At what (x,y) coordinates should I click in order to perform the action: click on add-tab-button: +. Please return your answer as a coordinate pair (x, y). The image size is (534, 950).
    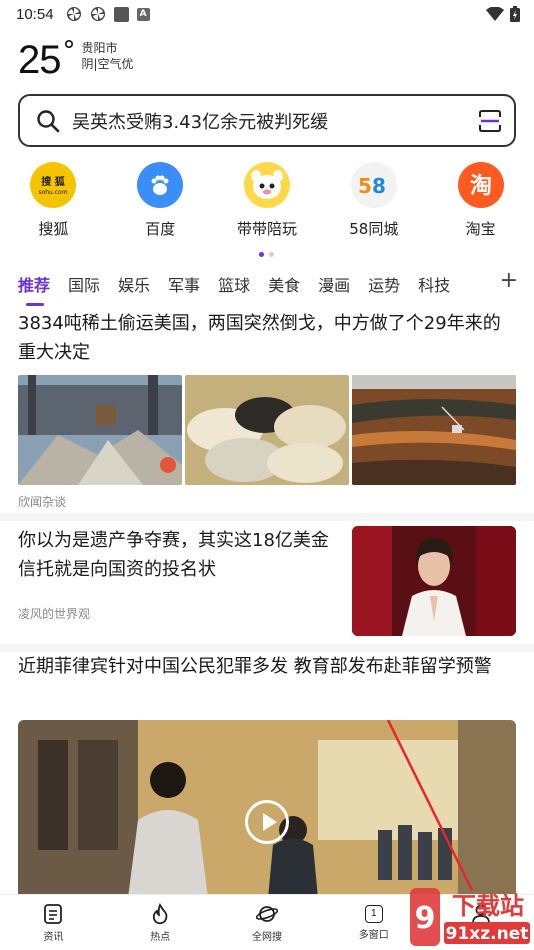
    Looking at the image, I should click on (509, 281).